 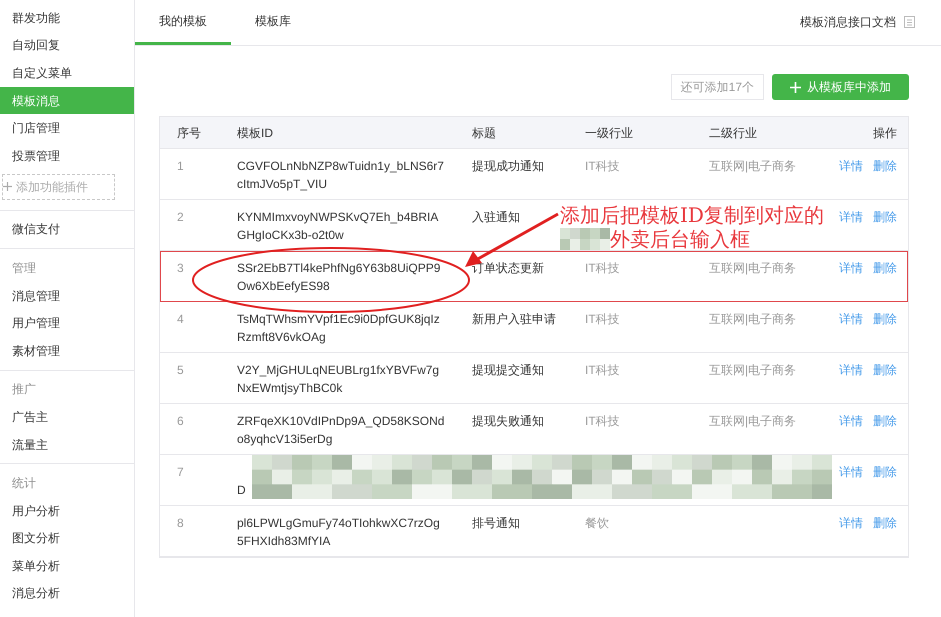 What do you see at coordinates (283, 286) in the screenshot?
I see `template-id: Ow6XbEefyES98` at bounding box center [283, 286].